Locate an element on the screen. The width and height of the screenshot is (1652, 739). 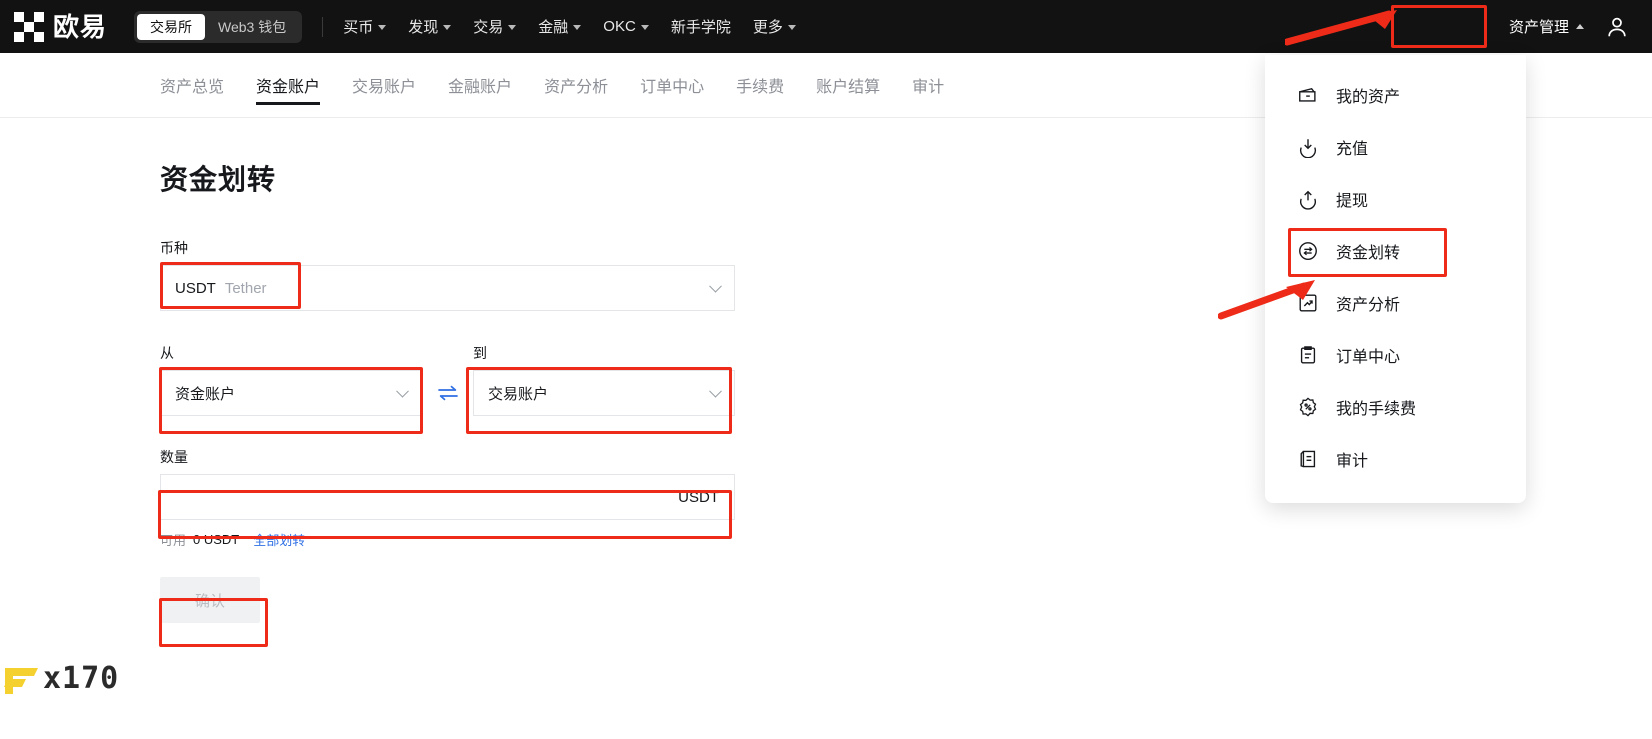
amount-label: 数量 is located at coordinates (174, 457).